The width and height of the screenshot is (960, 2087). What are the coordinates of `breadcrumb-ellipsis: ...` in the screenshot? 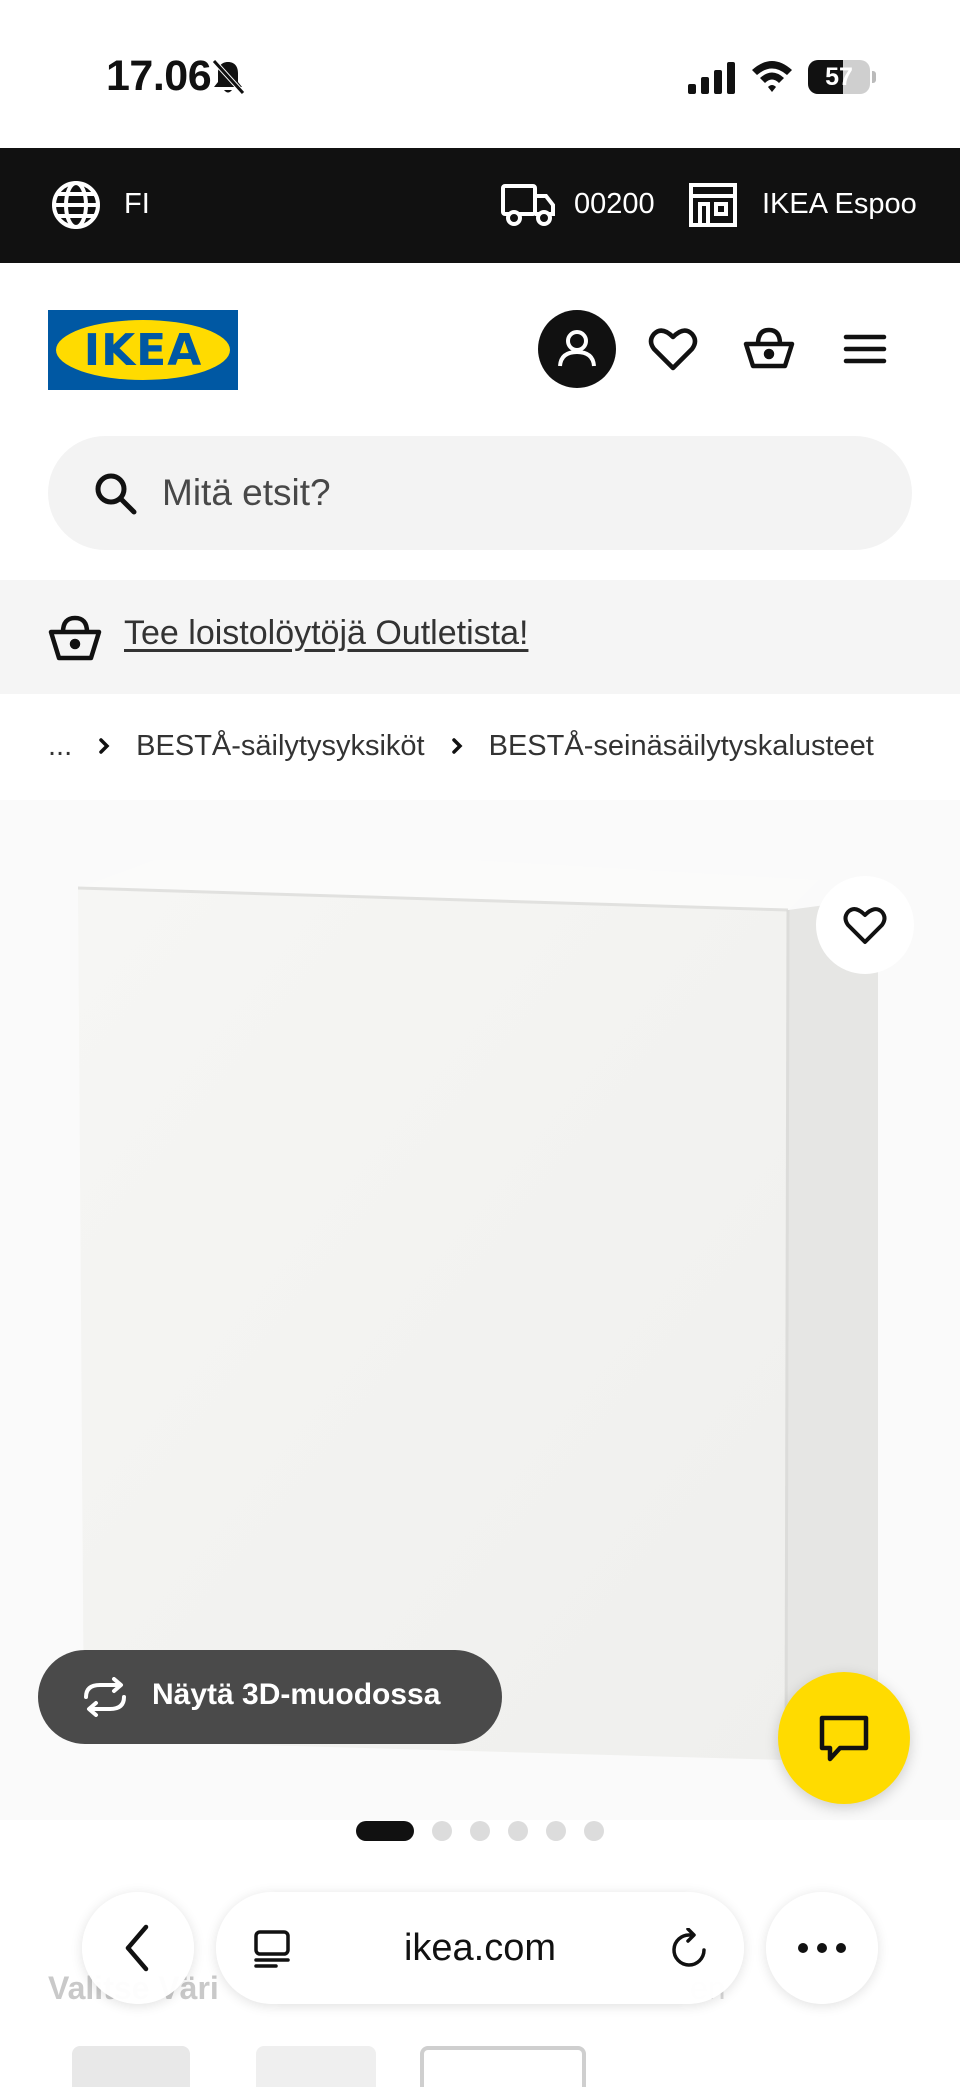 It's located at (60, 746).